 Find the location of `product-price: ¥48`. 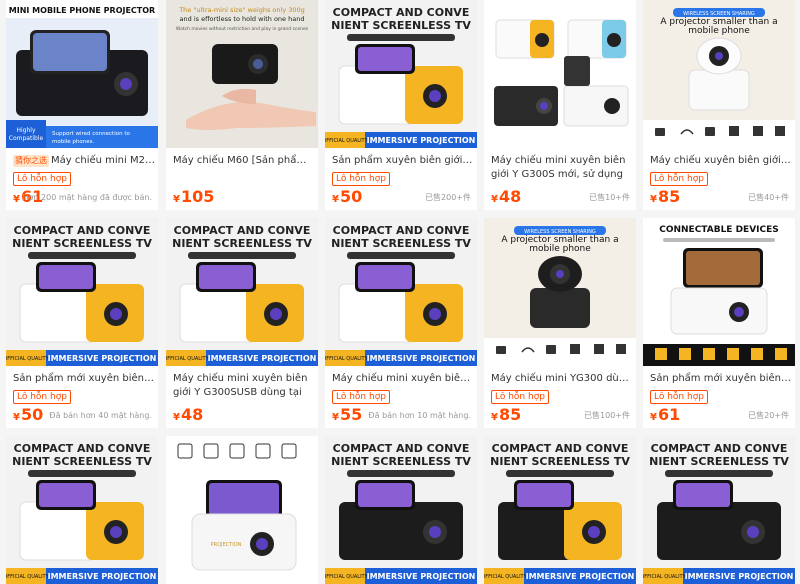

product-price: ¥48 is located at coordinates (506, 196).